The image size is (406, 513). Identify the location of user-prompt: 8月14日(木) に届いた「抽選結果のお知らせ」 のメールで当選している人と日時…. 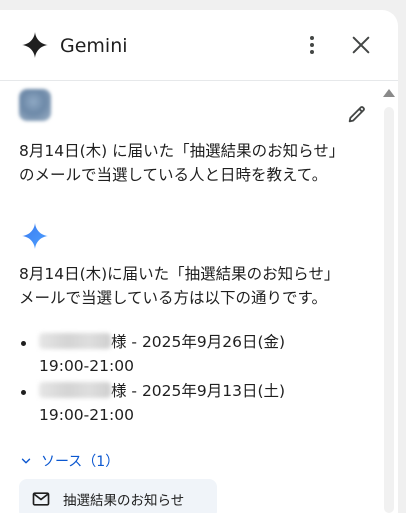
(182, 163).